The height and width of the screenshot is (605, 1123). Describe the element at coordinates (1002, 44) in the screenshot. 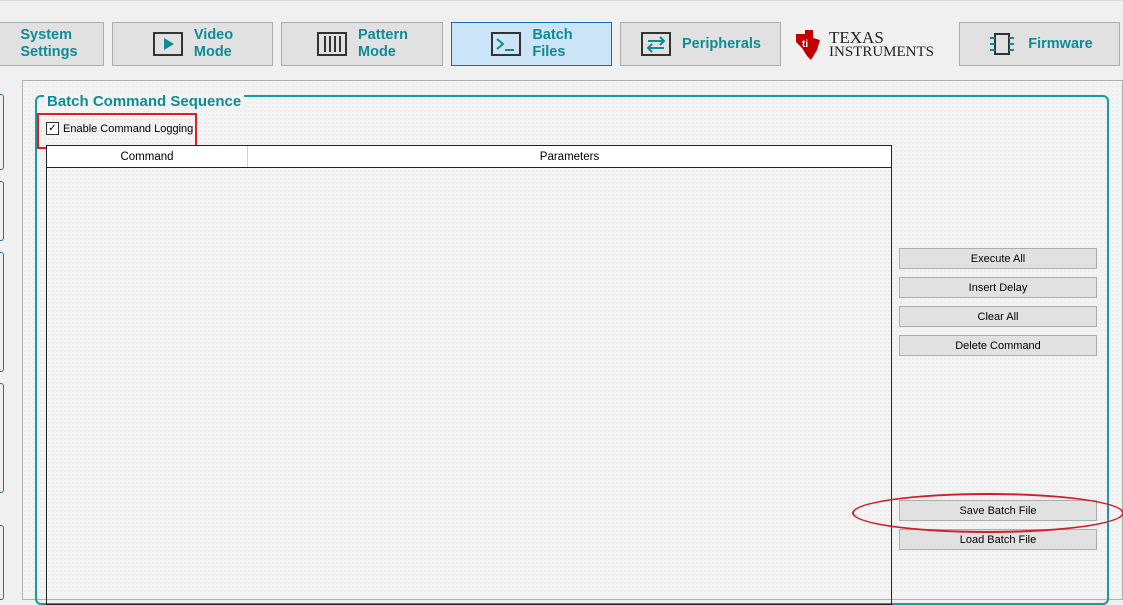

I see `chip-icon` at that location.